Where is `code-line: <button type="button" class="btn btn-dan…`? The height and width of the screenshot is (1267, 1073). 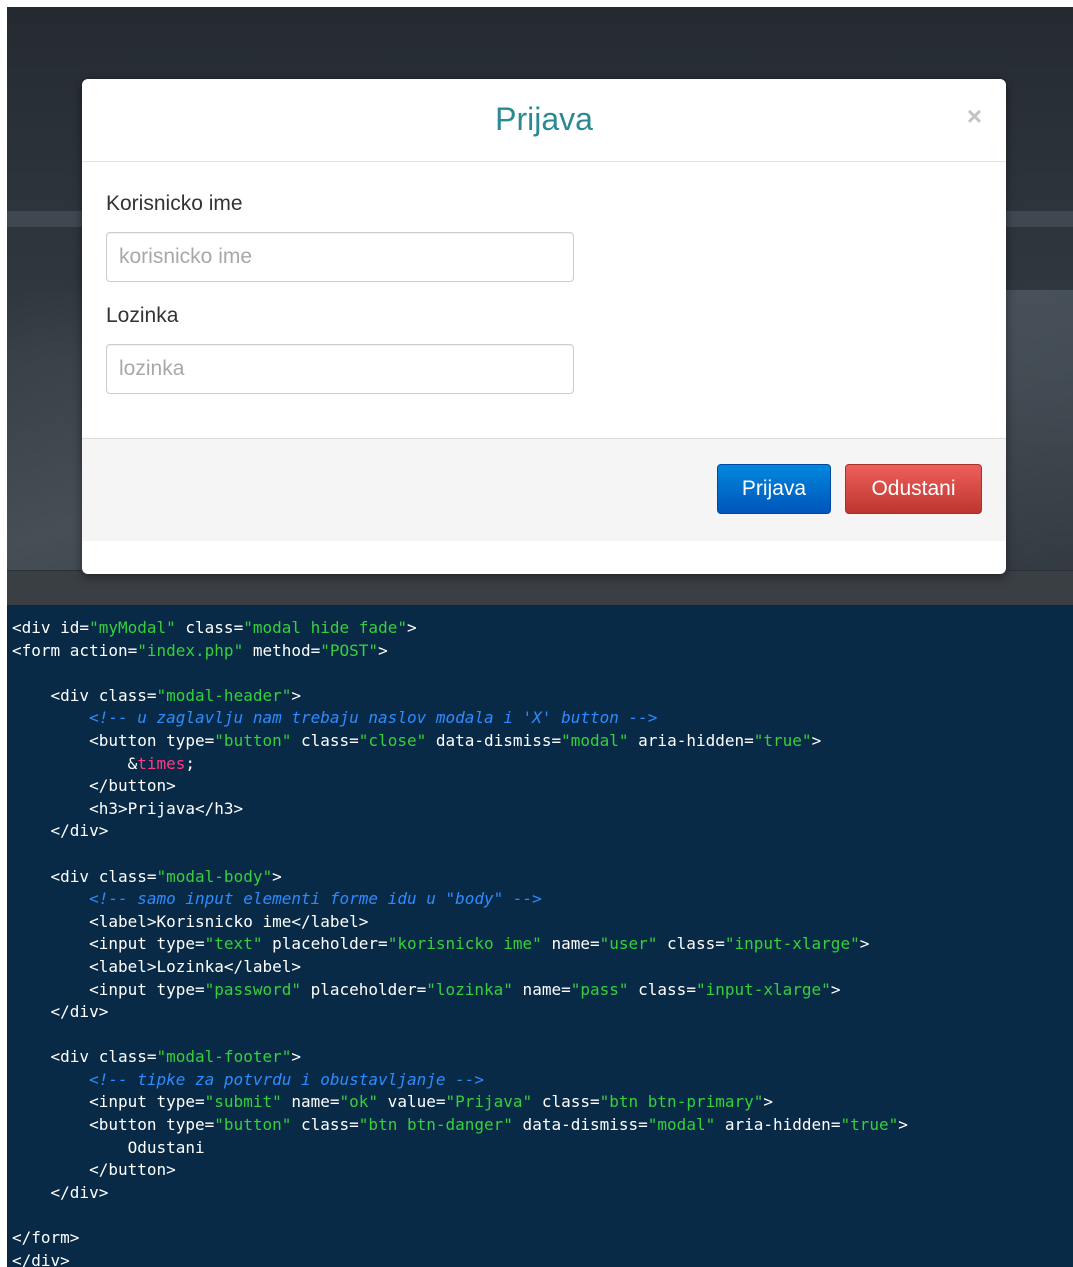 code-line: <button type="button" class="btn btn-dan… is located at coordinates (542, 1125).